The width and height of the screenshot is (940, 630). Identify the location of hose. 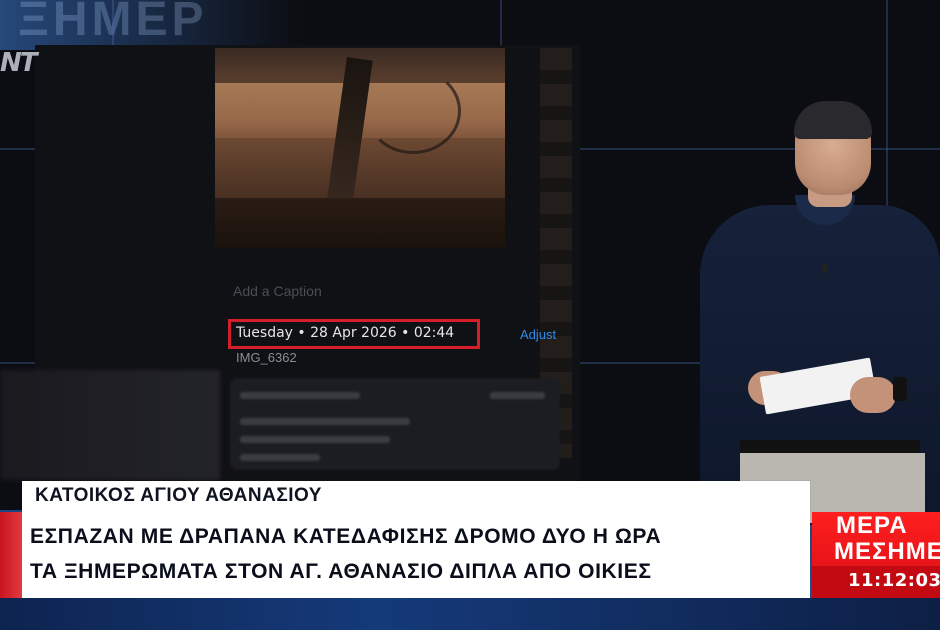
(413, 111).